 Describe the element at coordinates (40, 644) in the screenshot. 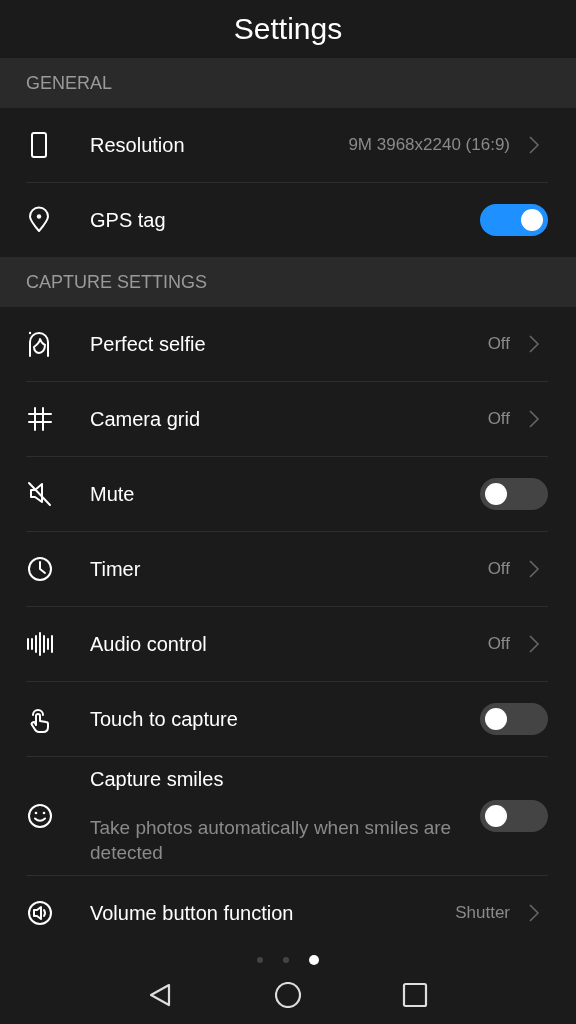

I see `sound-wave-icon` at that location.